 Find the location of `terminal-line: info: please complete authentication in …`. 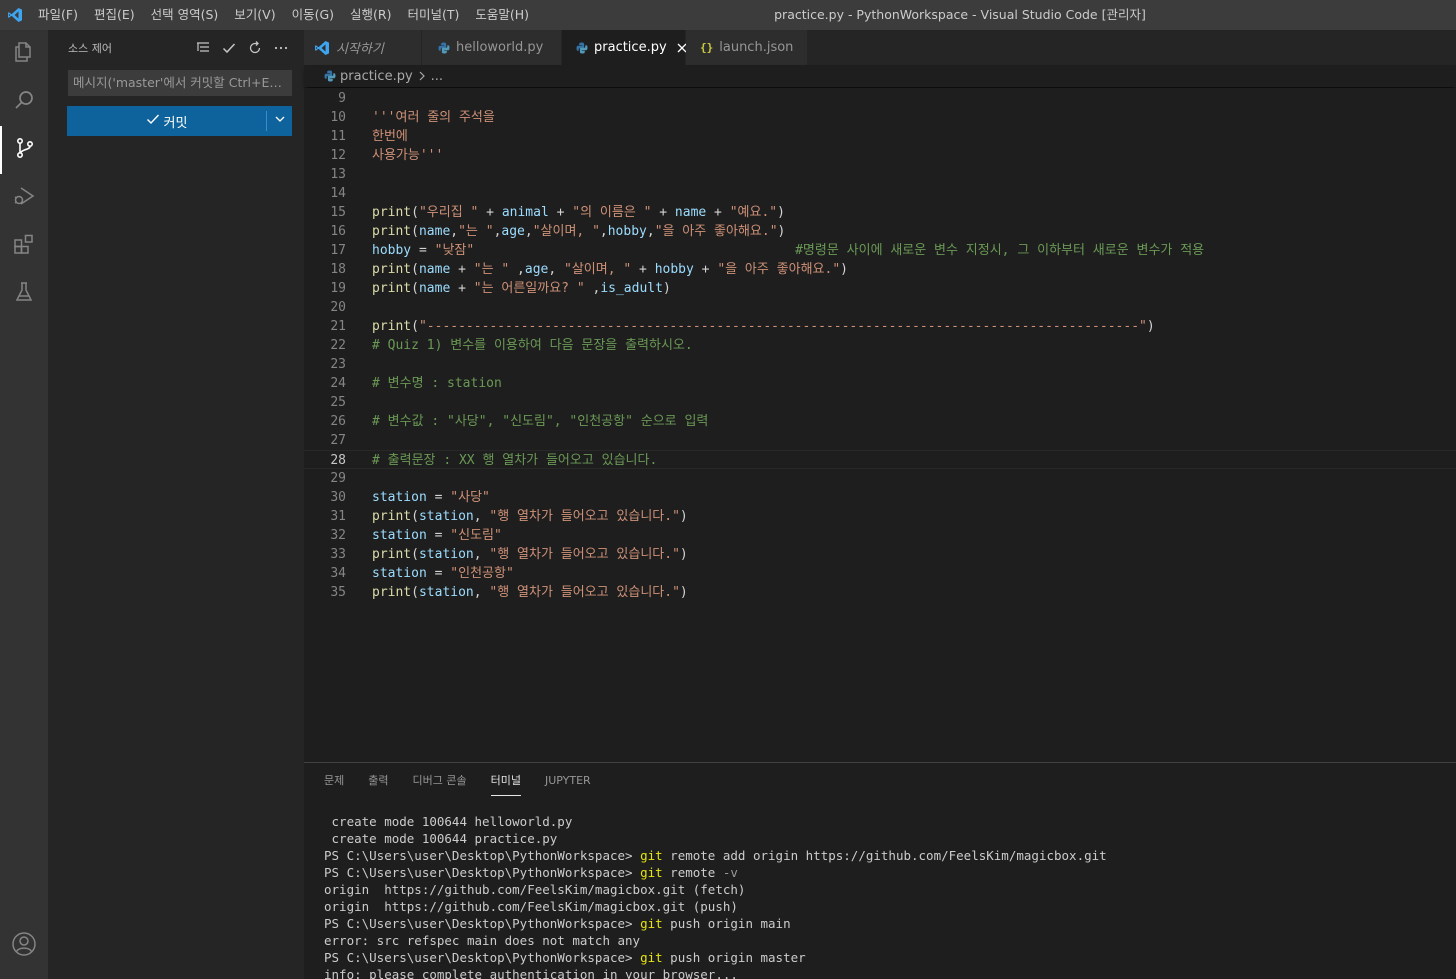

terminal-line: info: please complete authentication in … is located at coordinates (715, 972).